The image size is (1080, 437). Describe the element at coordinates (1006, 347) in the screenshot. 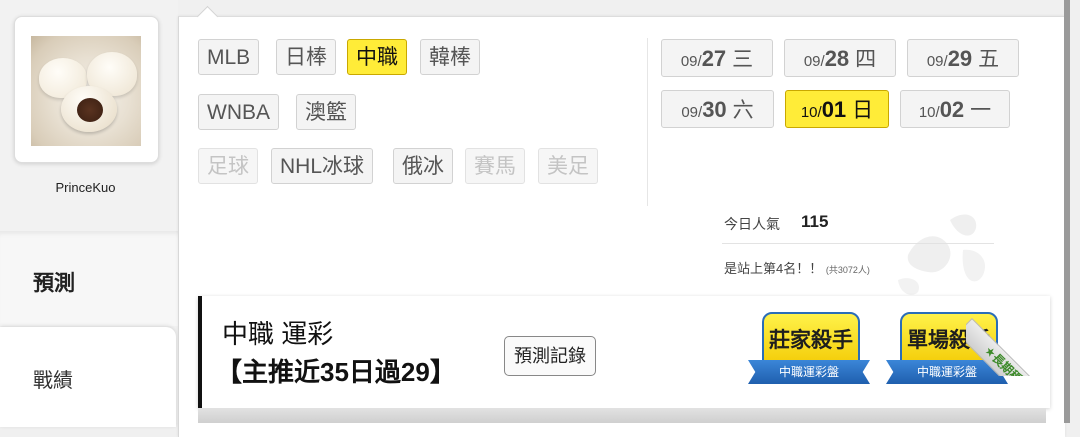

I see `corner-ribbon-label: ★長期穩定` at that location.